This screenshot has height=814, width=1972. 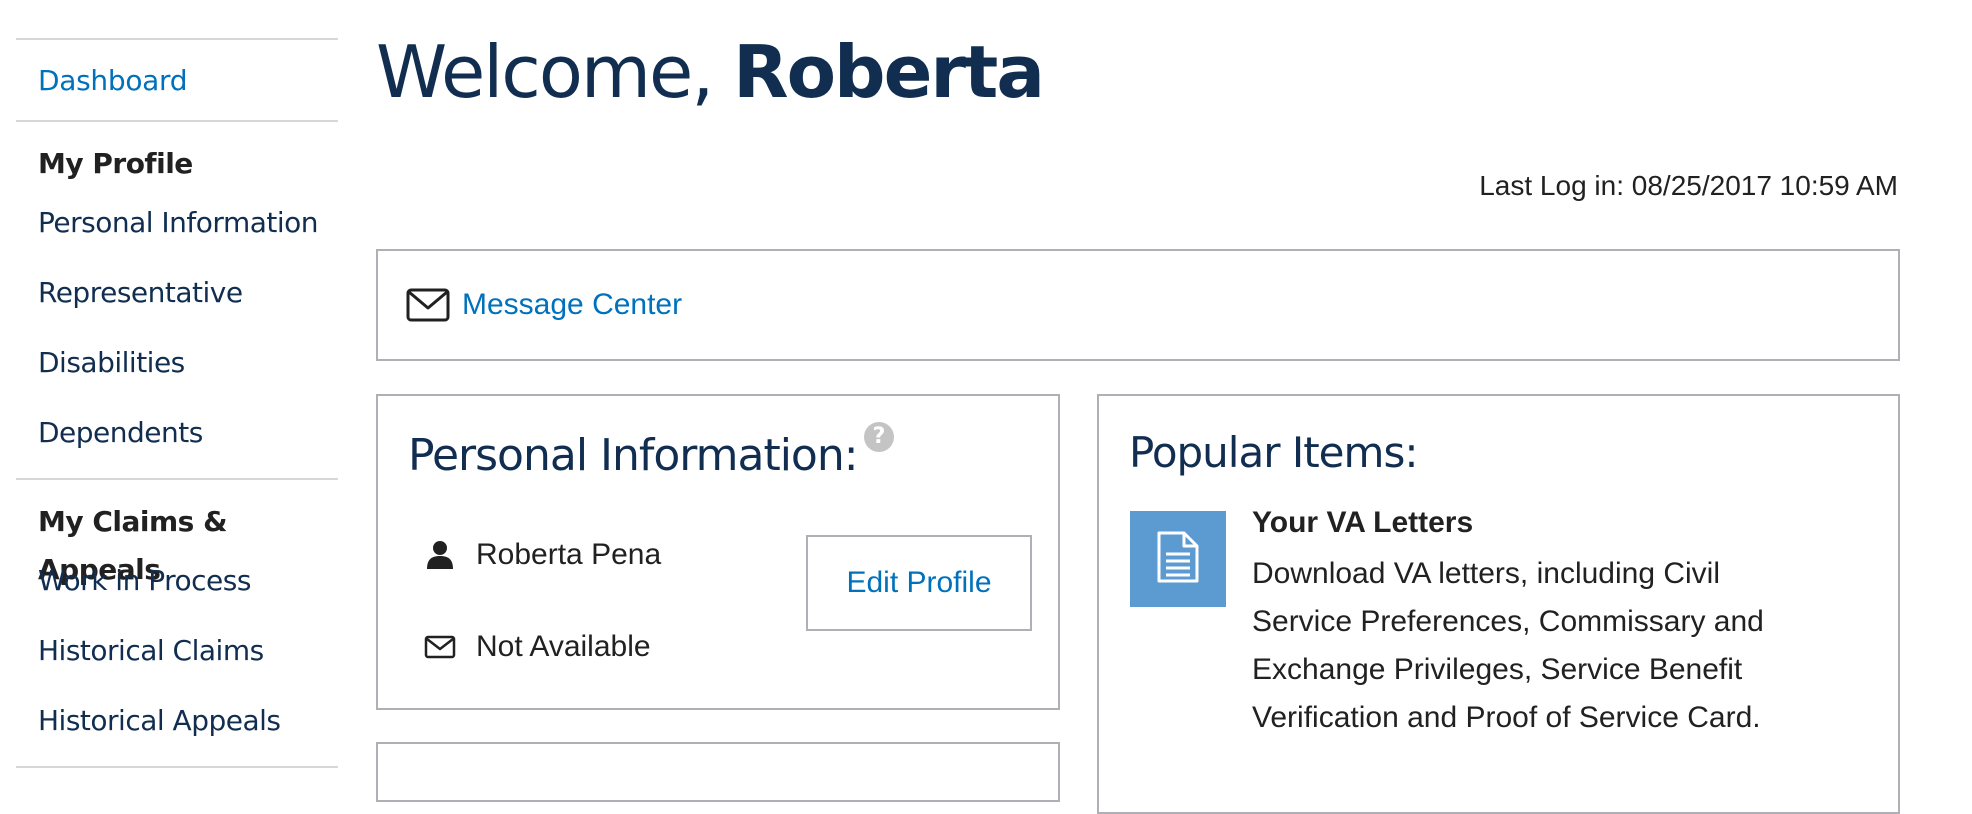 What do you see at coordinates (1688, 185) in the screenshot?
I see `last-login-text: Last Log in: 08/25/2017 10:59 AM` at bounding box center [1688, 185].